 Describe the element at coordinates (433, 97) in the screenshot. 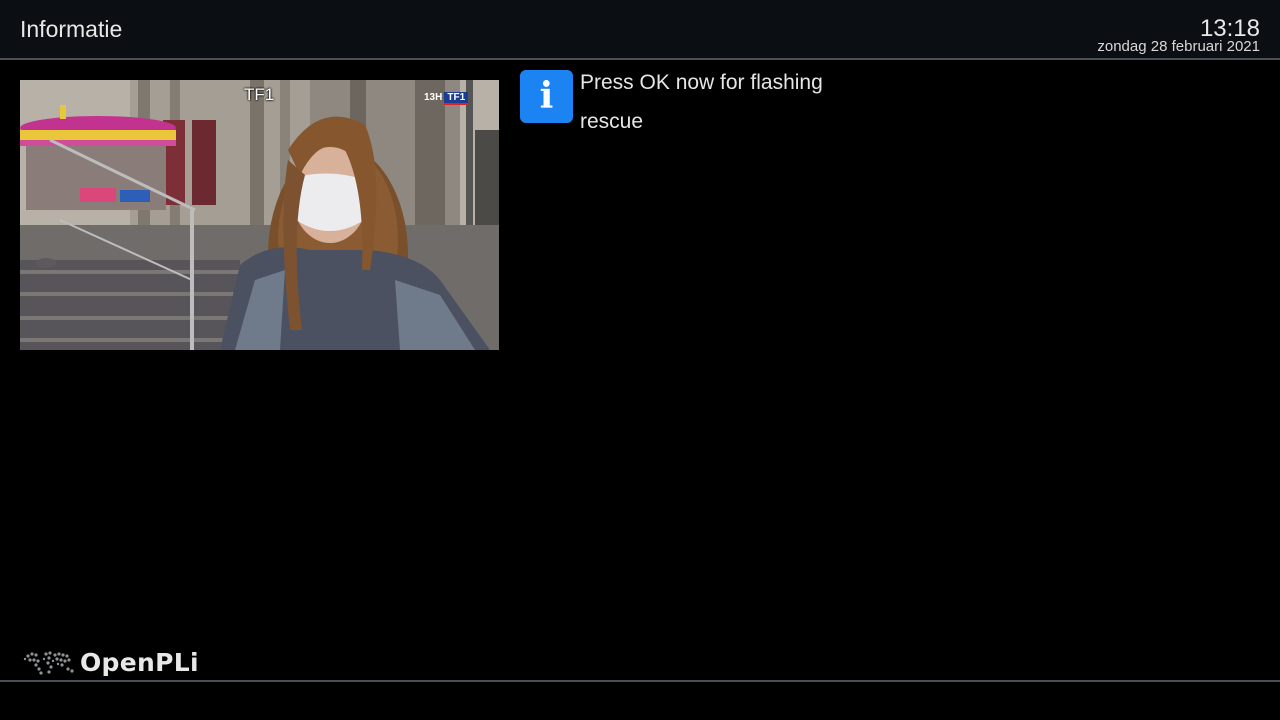

I see `tv-logo-prefix: 13H` at that location.